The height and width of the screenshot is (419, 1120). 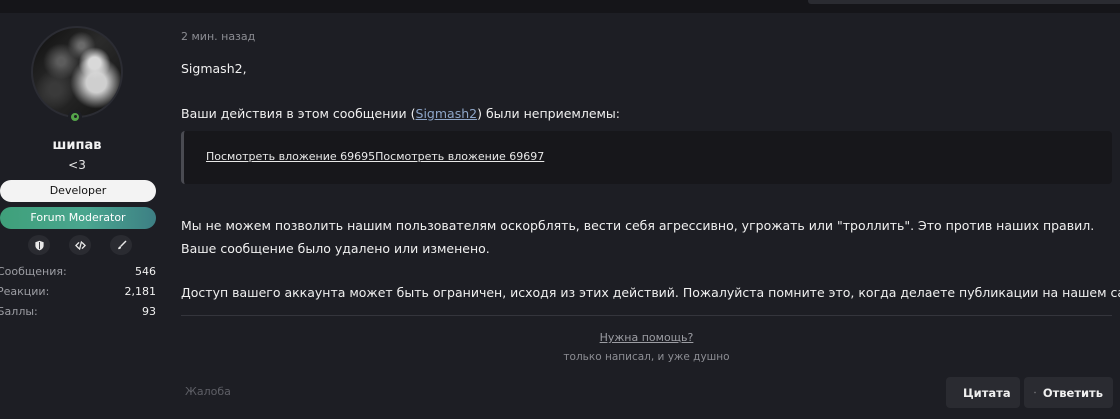 I want to click on user-stats: Сообщения: 546 Реакции: 2,181 Баллы: 93, so click(x=78, y=295).